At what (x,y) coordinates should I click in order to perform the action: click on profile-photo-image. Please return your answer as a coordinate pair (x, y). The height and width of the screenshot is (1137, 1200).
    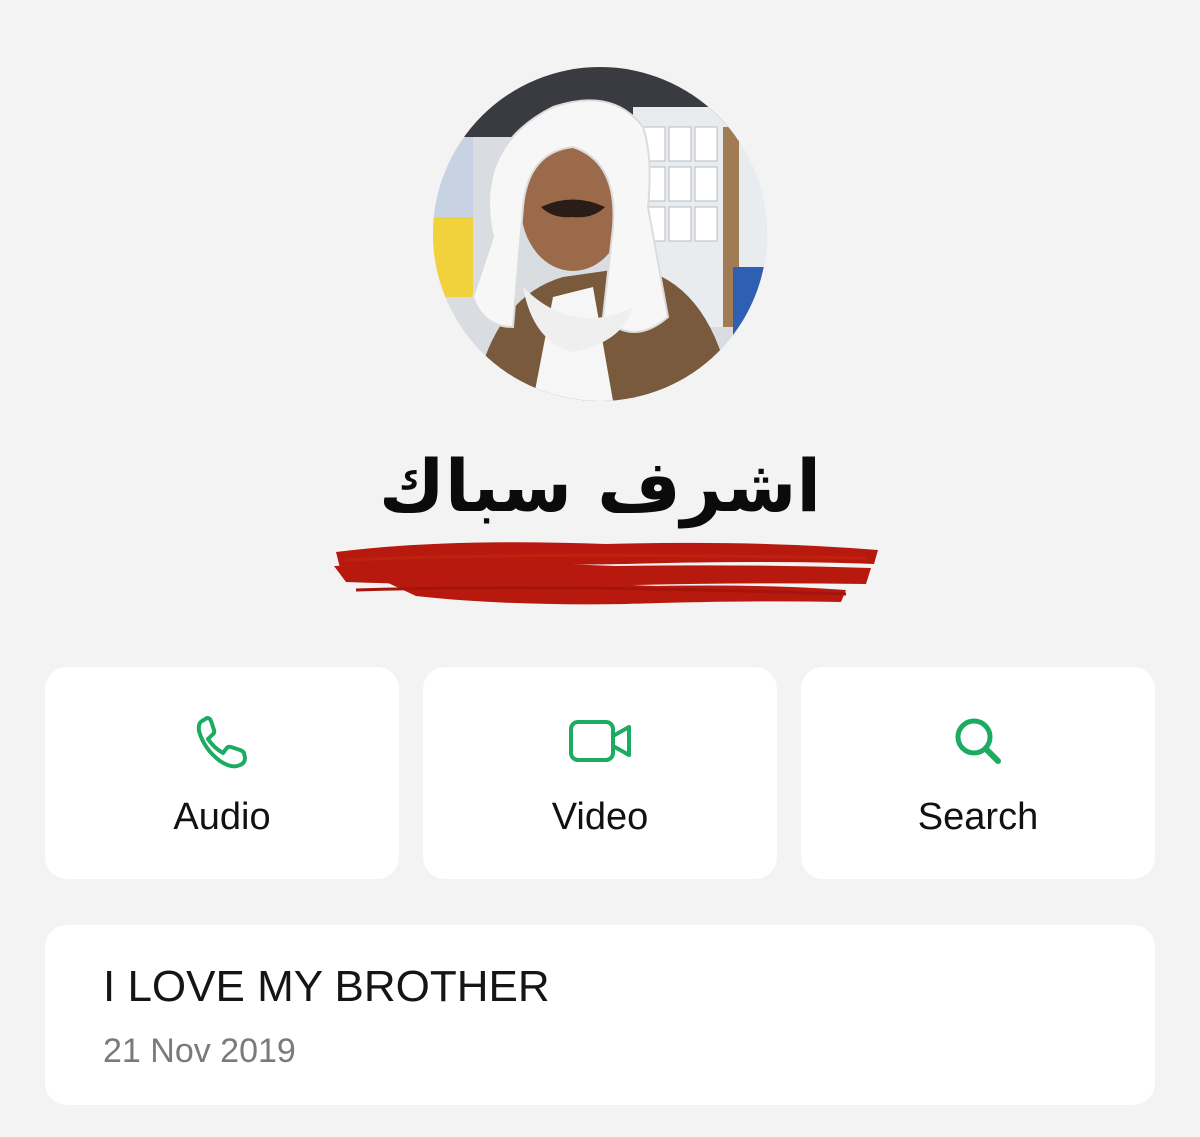
    Looking at the image, I should click on (600, 234).